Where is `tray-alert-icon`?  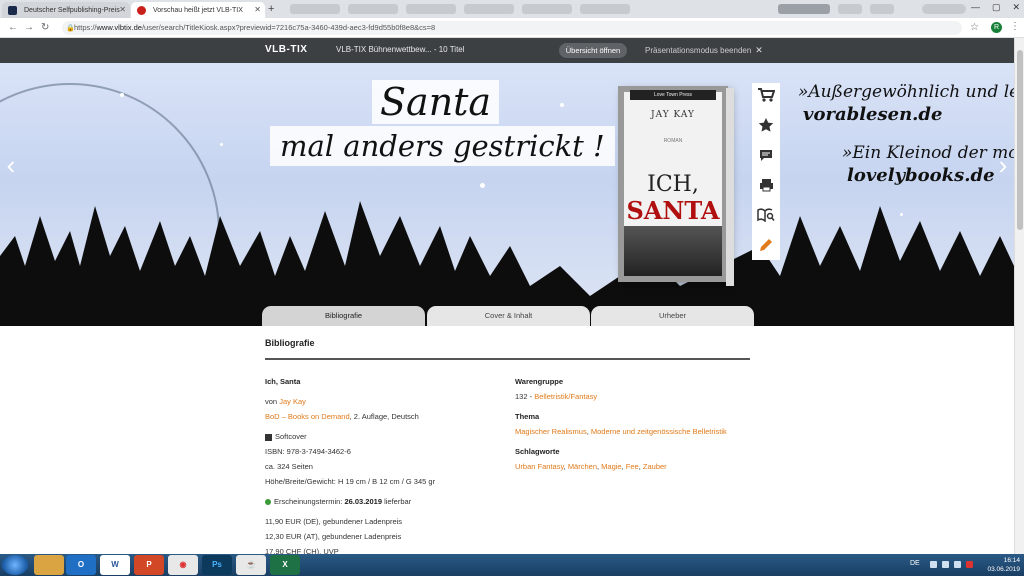 tray-alert-icon is located at coordinates (969, 564).